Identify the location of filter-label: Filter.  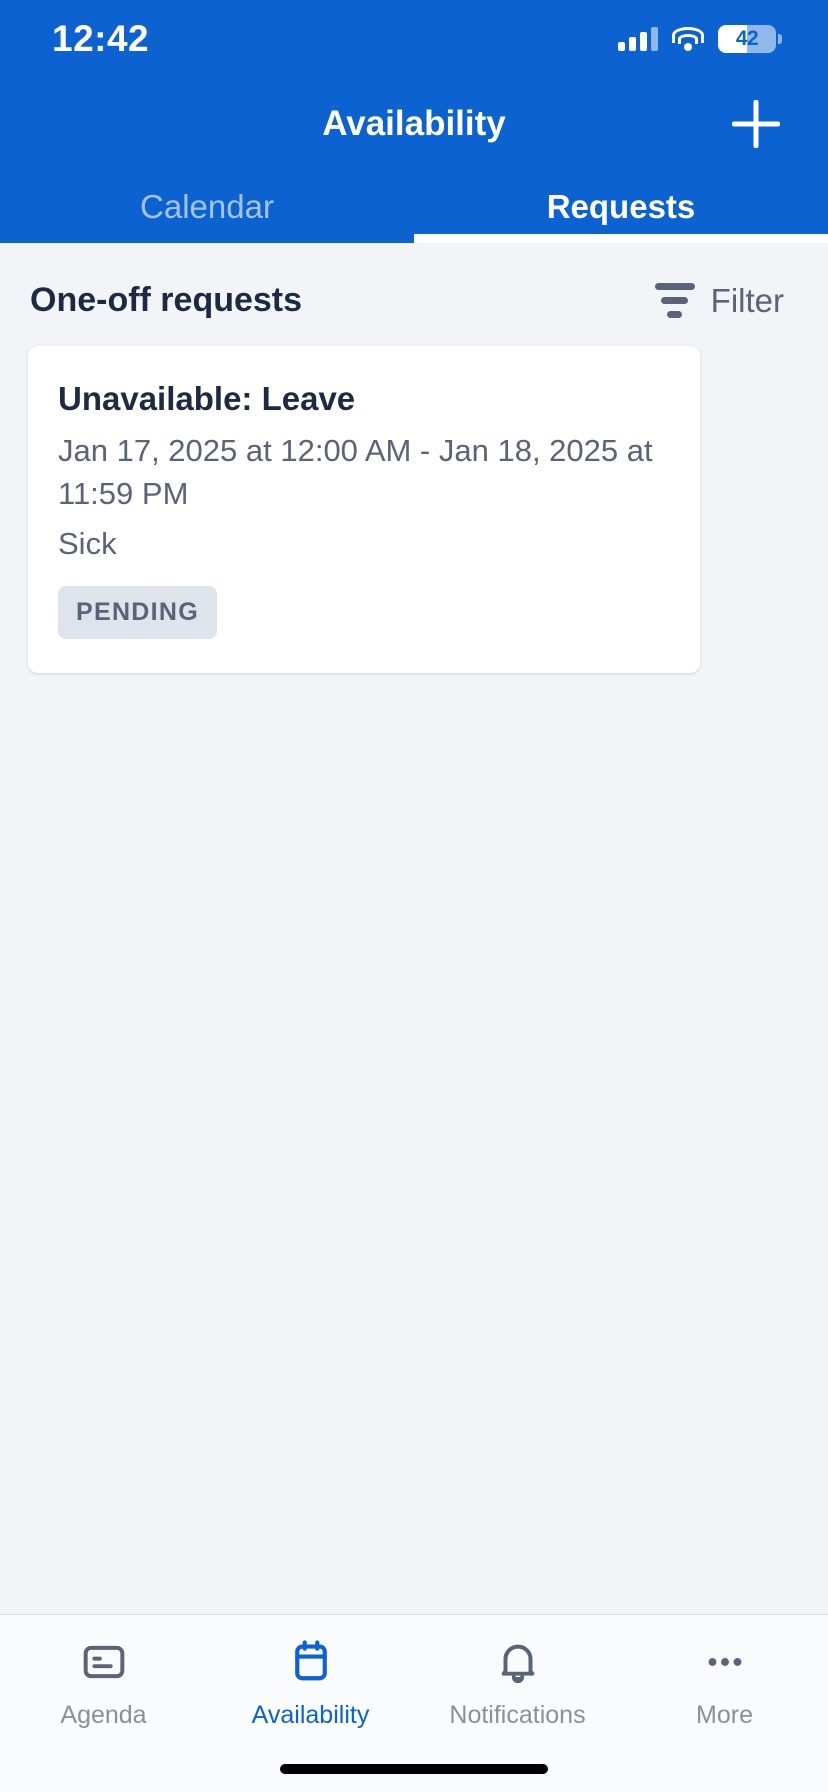
(747, 300).